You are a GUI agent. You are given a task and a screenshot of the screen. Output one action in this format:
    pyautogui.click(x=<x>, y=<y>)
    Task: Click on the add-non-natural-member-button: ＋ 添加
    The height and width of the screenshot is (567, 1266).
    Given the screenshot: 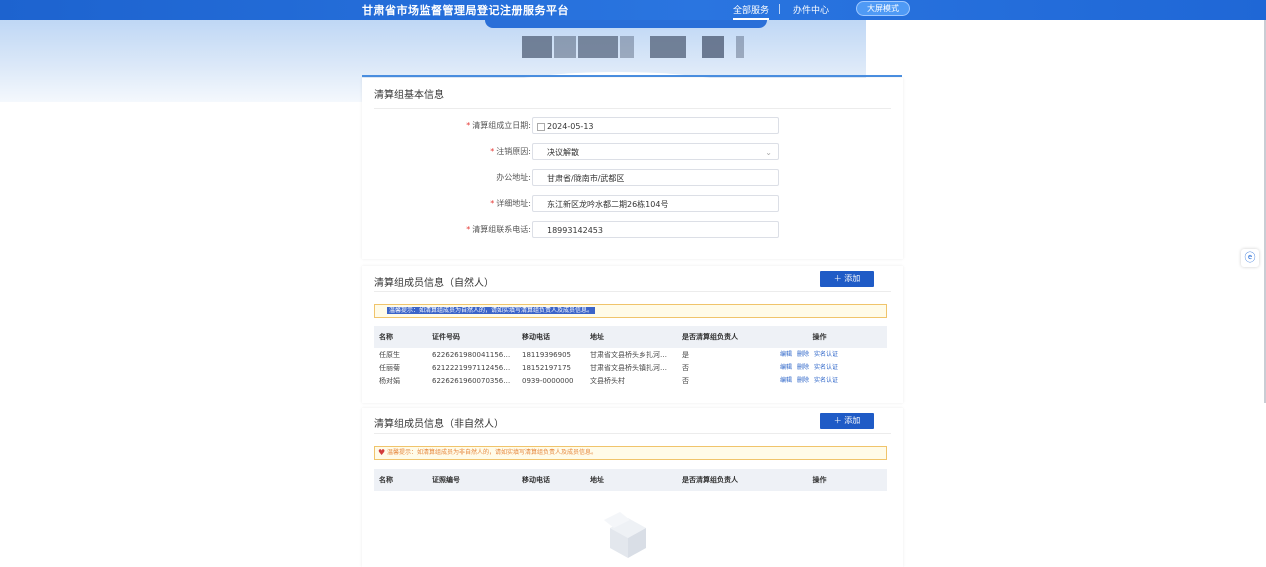 What is the action you would take?
    pyautogui.click(x=847, y=421)
    